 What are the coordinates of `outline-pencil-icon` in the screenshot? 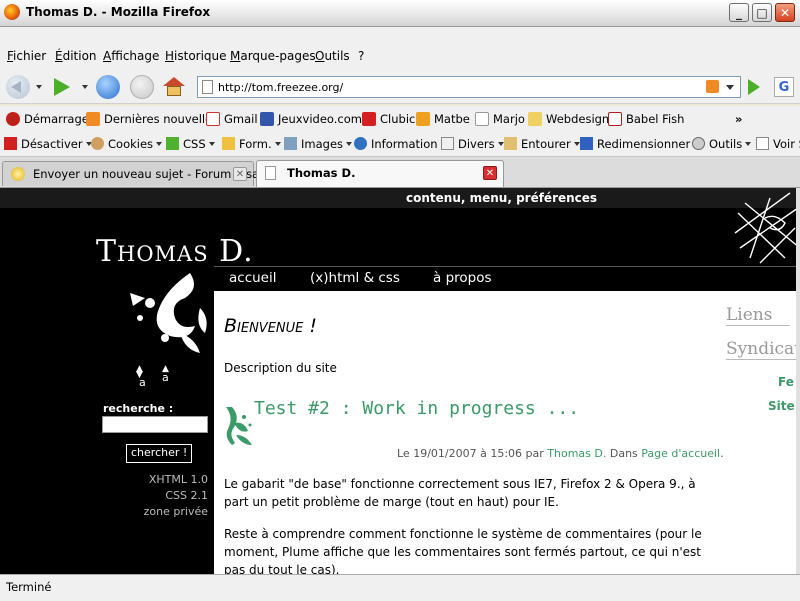 It's located at (510, 143).